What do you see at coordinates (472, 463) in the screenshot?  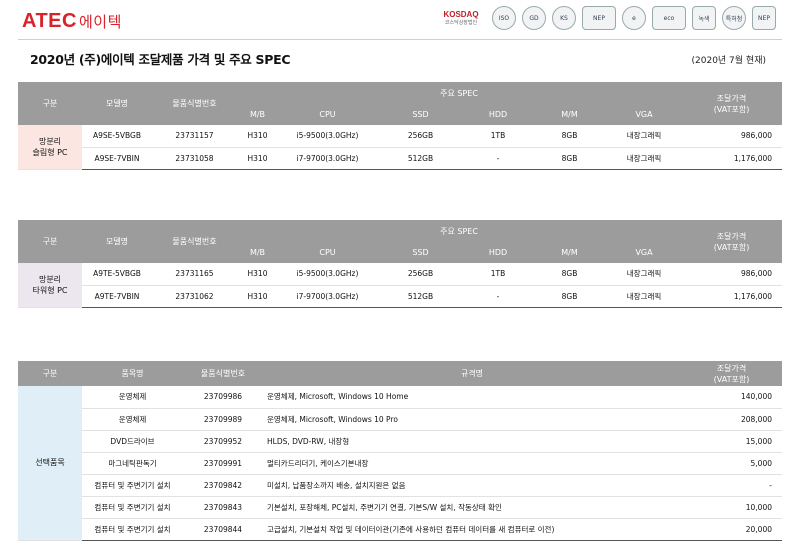 I see `spec-cell: 멀티카드리더기, 케이스기본내장` at bounding box center [472, 463].